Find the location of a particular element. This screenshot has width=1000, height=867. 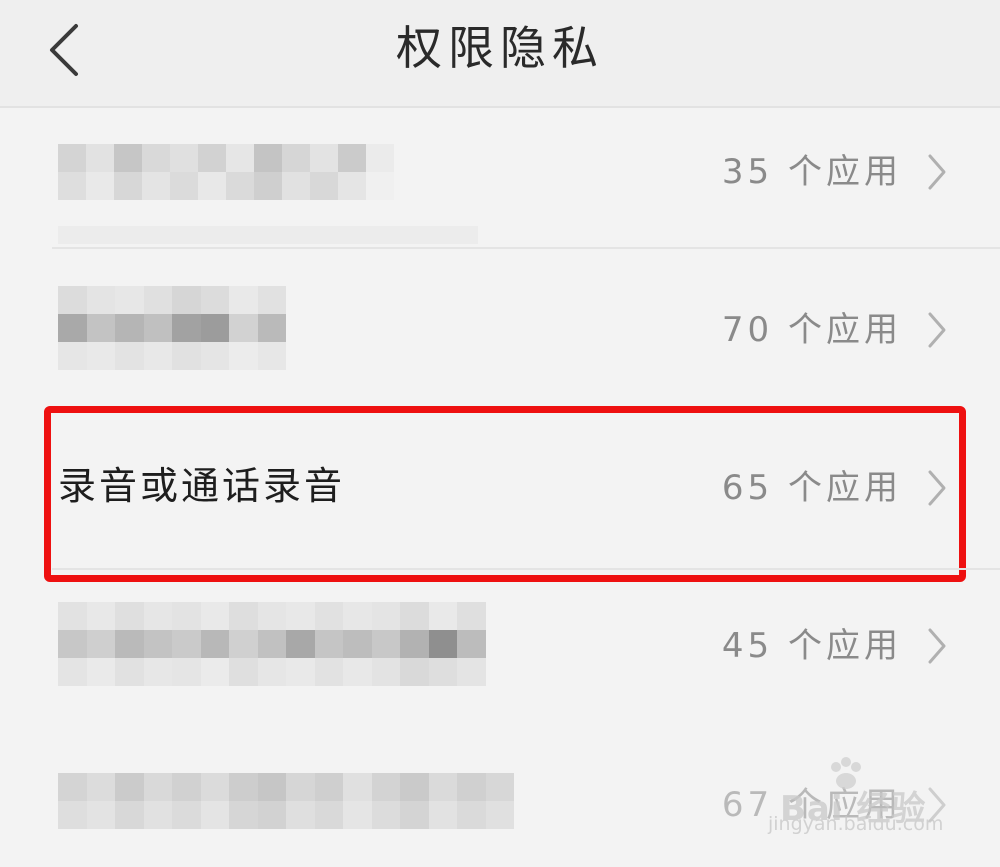

page-title: 权限隐私 is located at coordinates (500, 48).